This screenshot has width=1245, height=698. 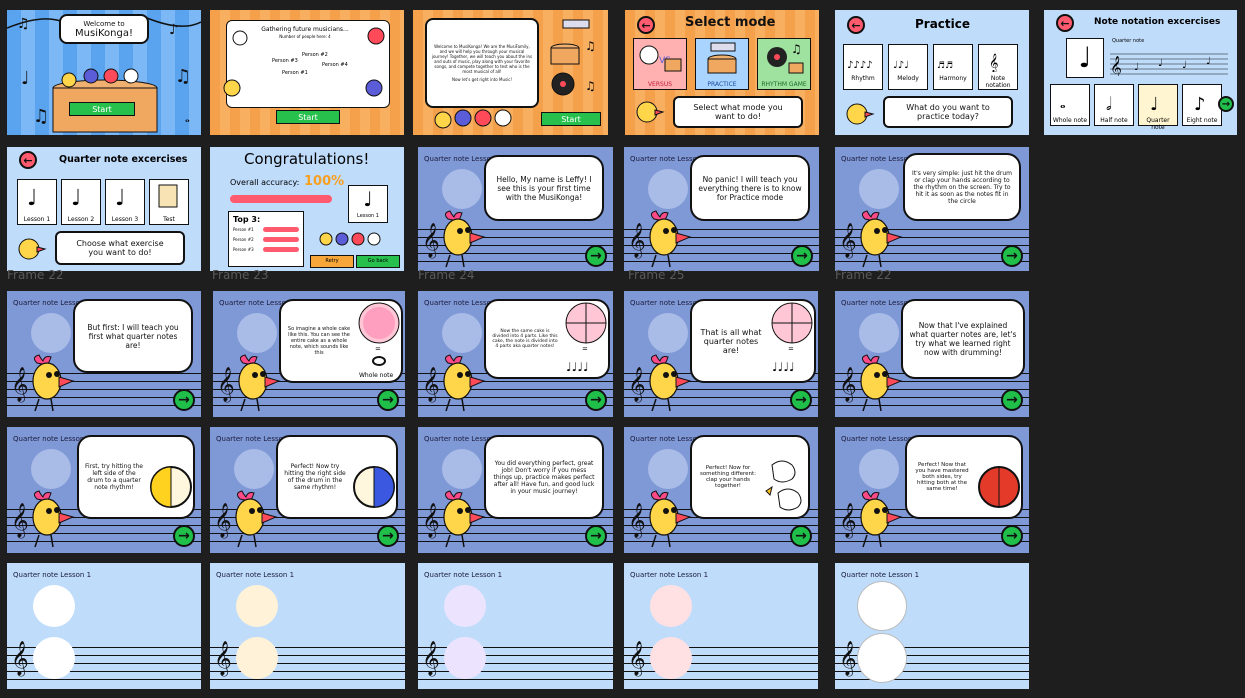 What do you see at coordinates (784, 84) in the screenshot?
I see `rhythm-label: RHYTHM GAME` at bounding box center [784, 84].